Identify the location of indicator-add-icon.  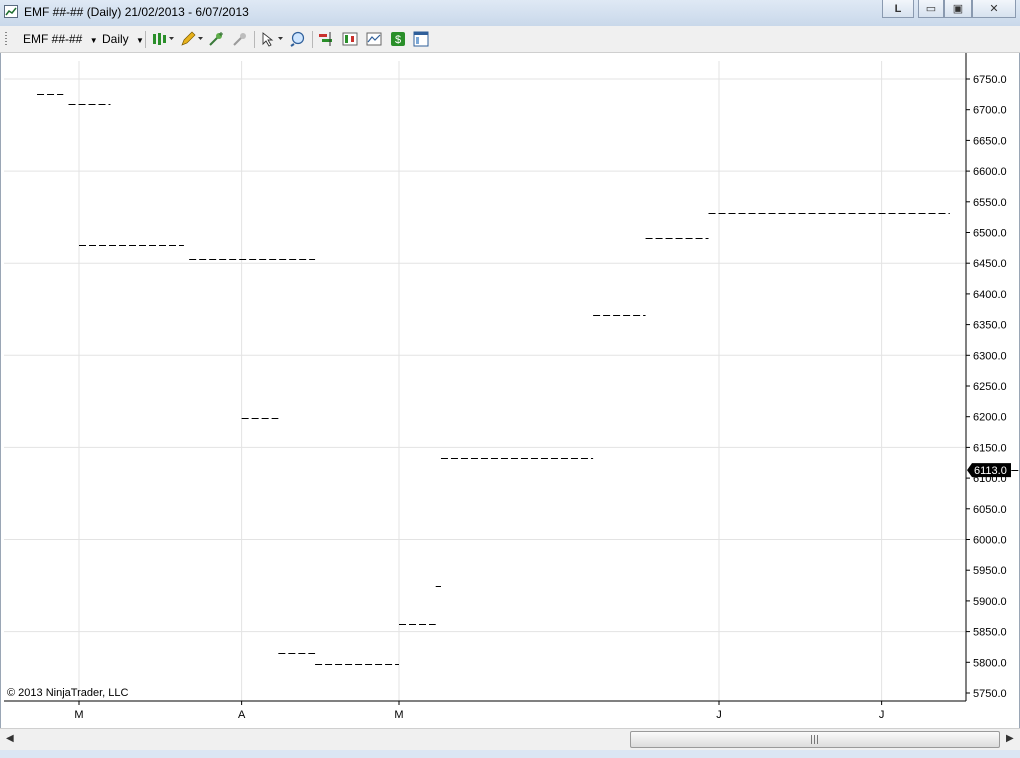
(216, 39).